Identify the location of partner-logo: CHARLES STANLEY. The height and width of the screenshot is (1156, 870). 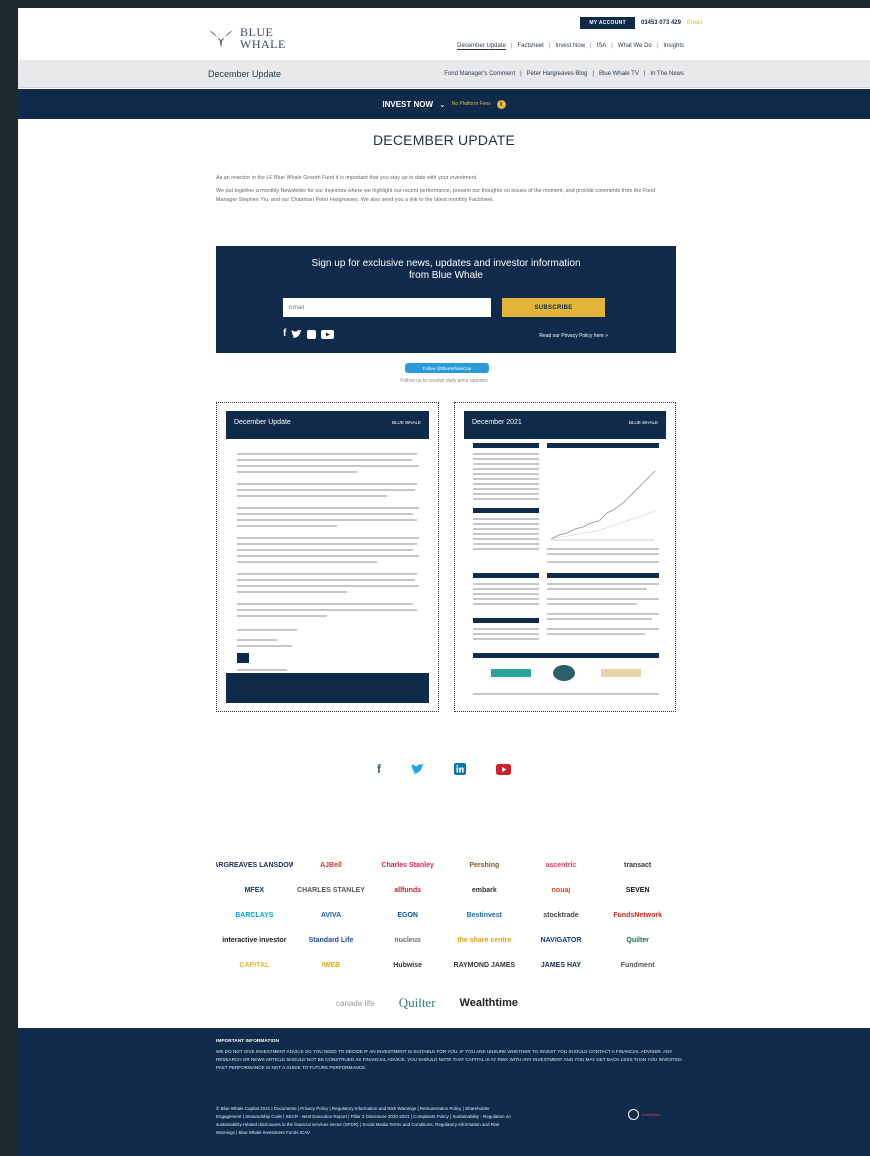
(331, 890).